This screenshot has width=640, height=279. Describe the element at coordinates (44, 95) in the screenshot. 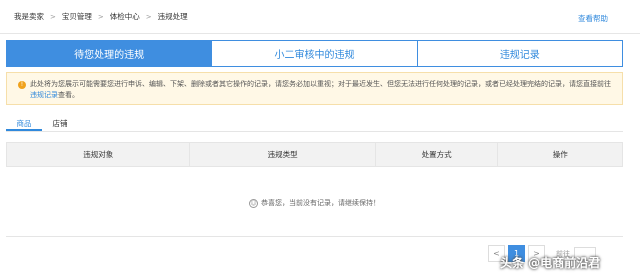

I see `records-link: 违规记录` at that location.